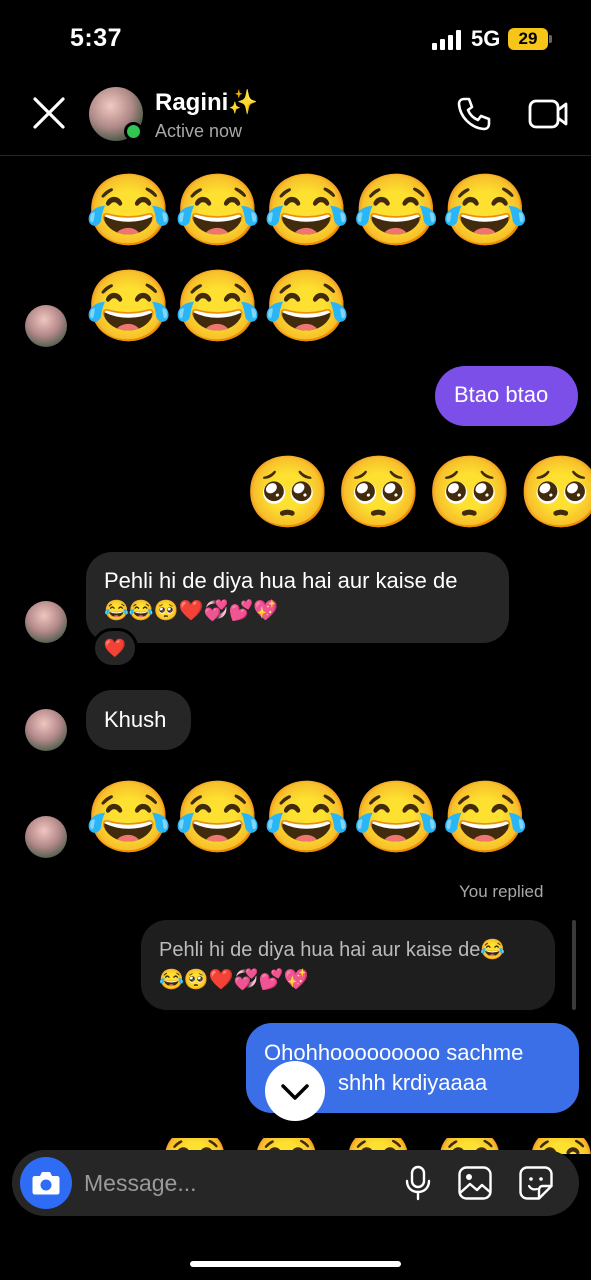 This screenshot has height=1280, width=591. What do you see at coordinates (234, 1183) in the screenshot?
I see `message-input` at bounding box center [234, 1183].